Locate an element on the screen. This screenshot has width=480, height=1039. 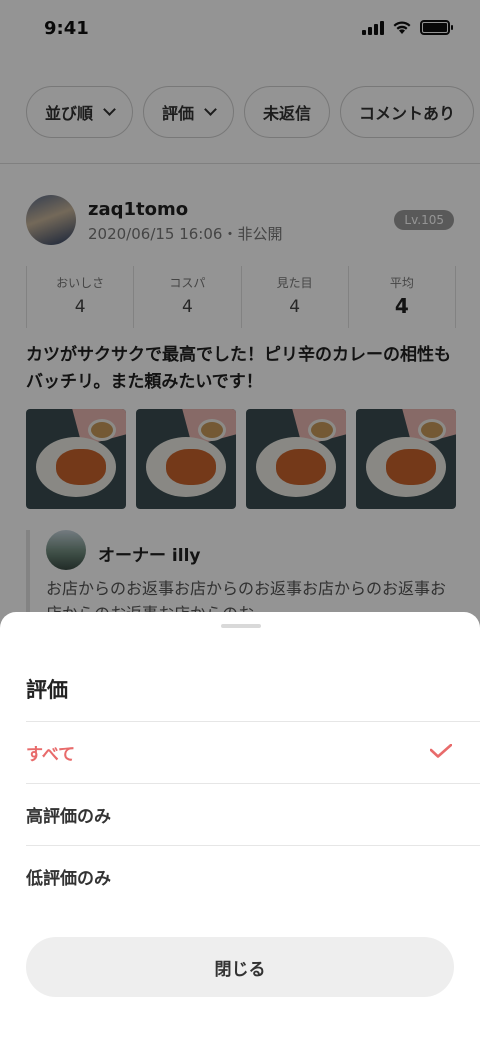
option-label: 低評価のみ is located at coordinates (68, 879).